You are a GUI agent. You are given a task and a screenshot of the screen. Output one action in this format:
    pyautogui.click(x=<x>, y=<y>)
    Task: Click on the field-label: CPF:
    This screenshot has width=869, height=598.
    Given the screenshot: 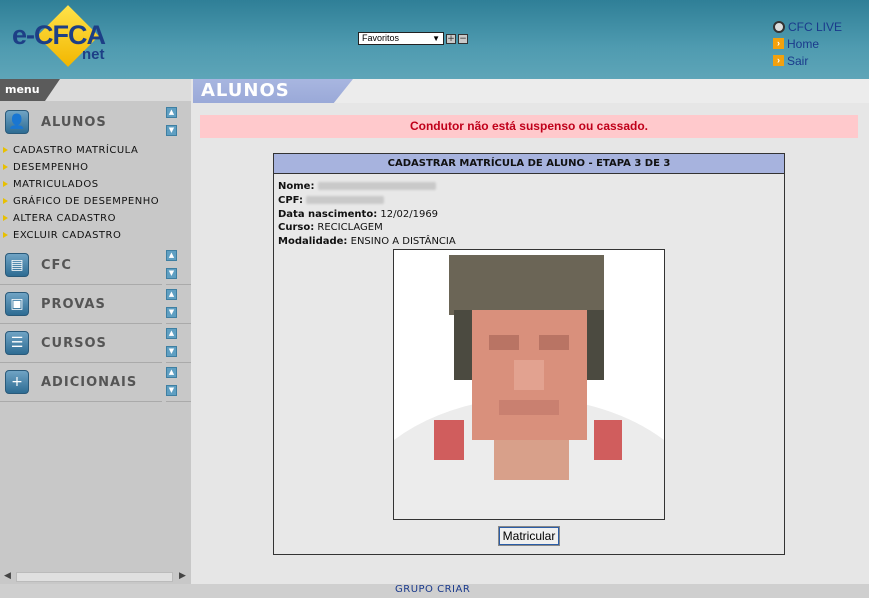 What is the action you would take?
    pyautogui.click(x=290, y=200)
    